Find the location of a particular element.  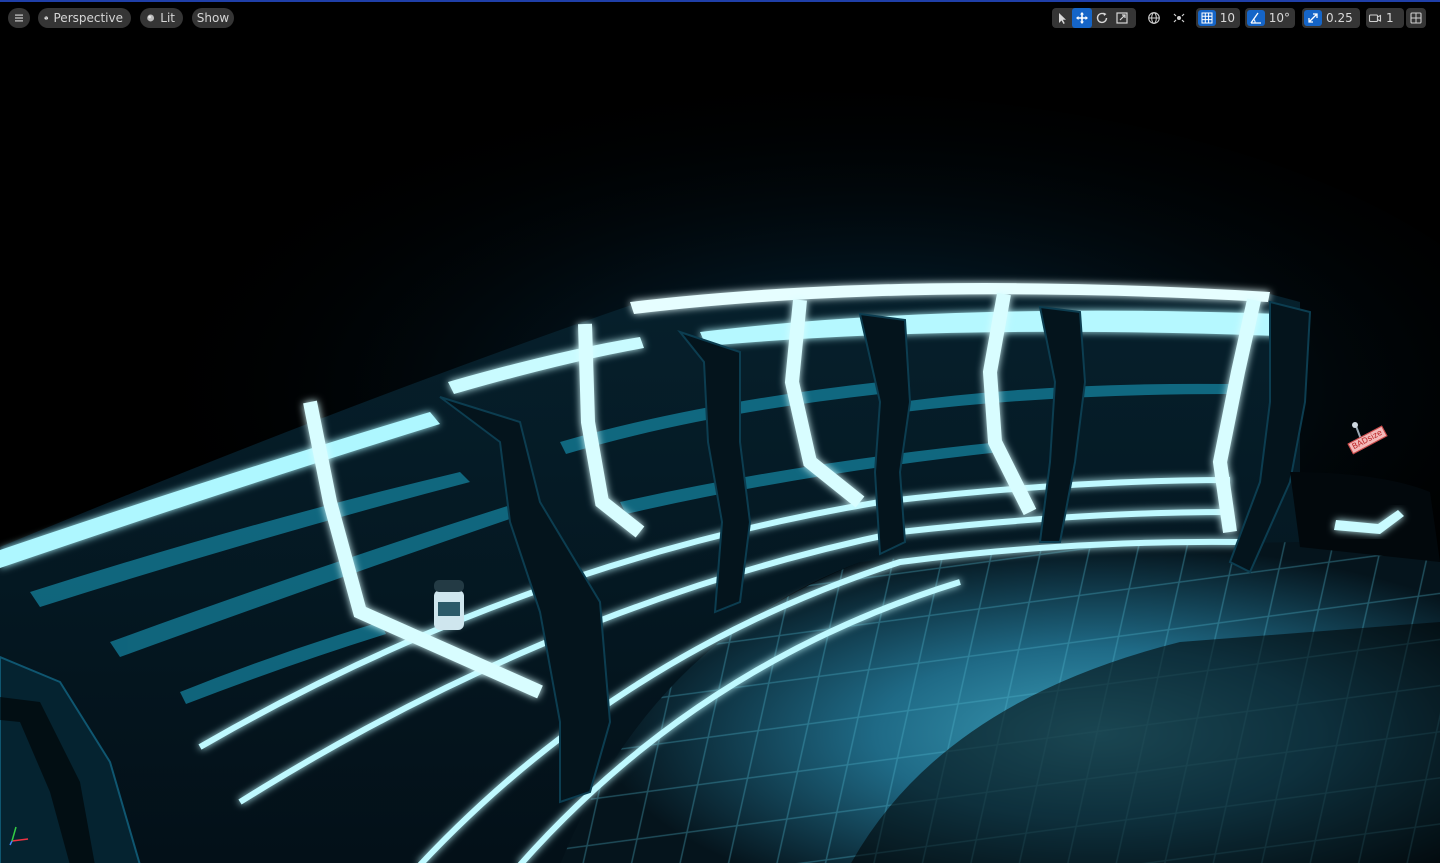

show-flags-button: Show is located at coordinates (213, 18).